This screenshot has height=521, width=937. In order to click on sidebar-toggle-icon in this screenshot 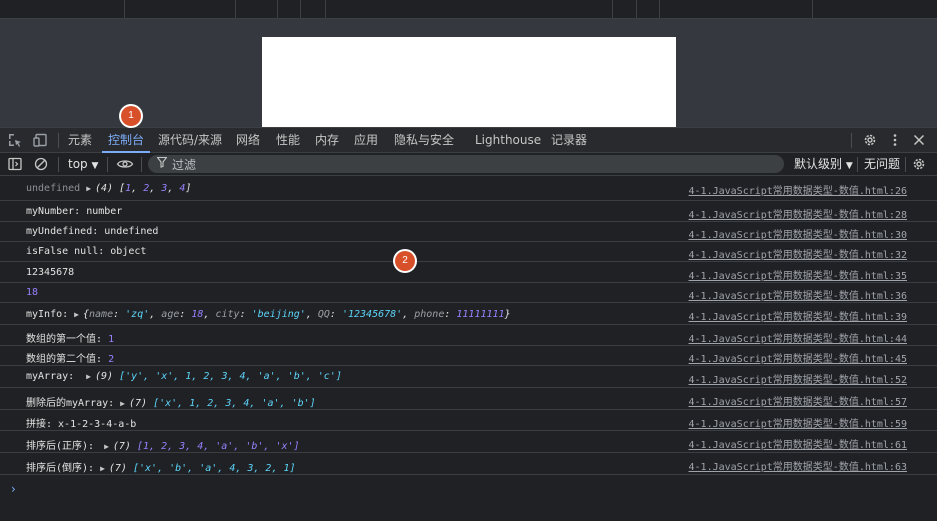, I will do `click(15, 164)`.